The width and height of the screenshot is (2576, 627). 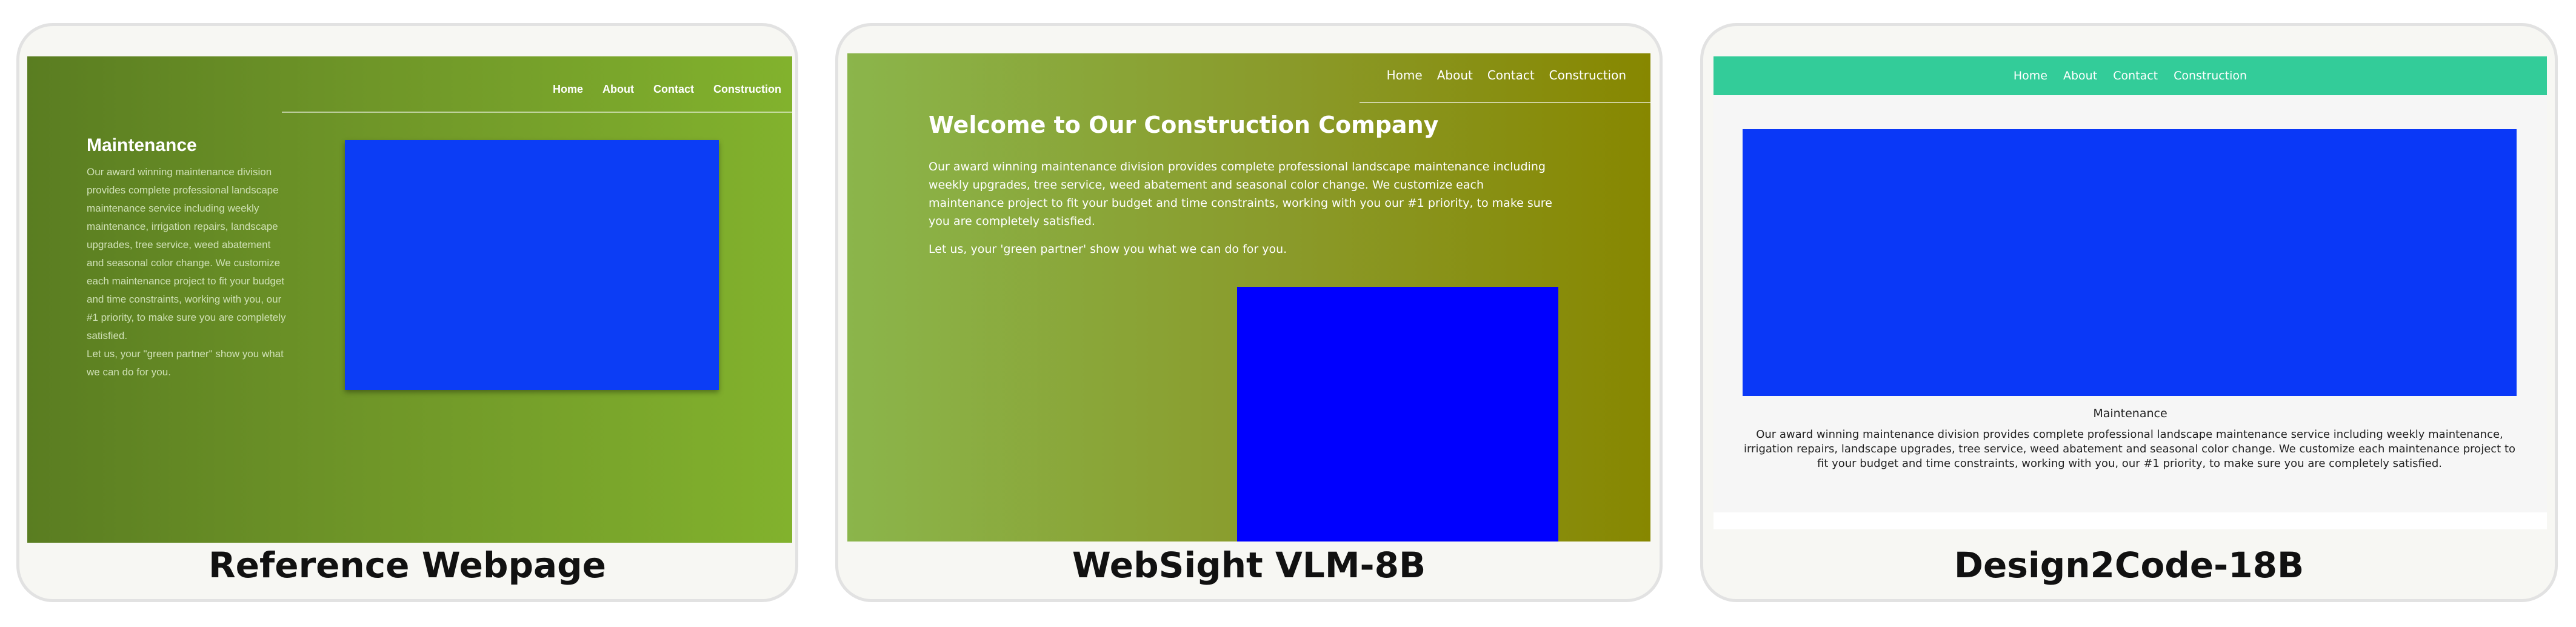 What do you see at coordinates (1184, 125) in the screenshot?
I see `hero-title: Welcome to Our Construction Company` at bounding box center [1184, 125].